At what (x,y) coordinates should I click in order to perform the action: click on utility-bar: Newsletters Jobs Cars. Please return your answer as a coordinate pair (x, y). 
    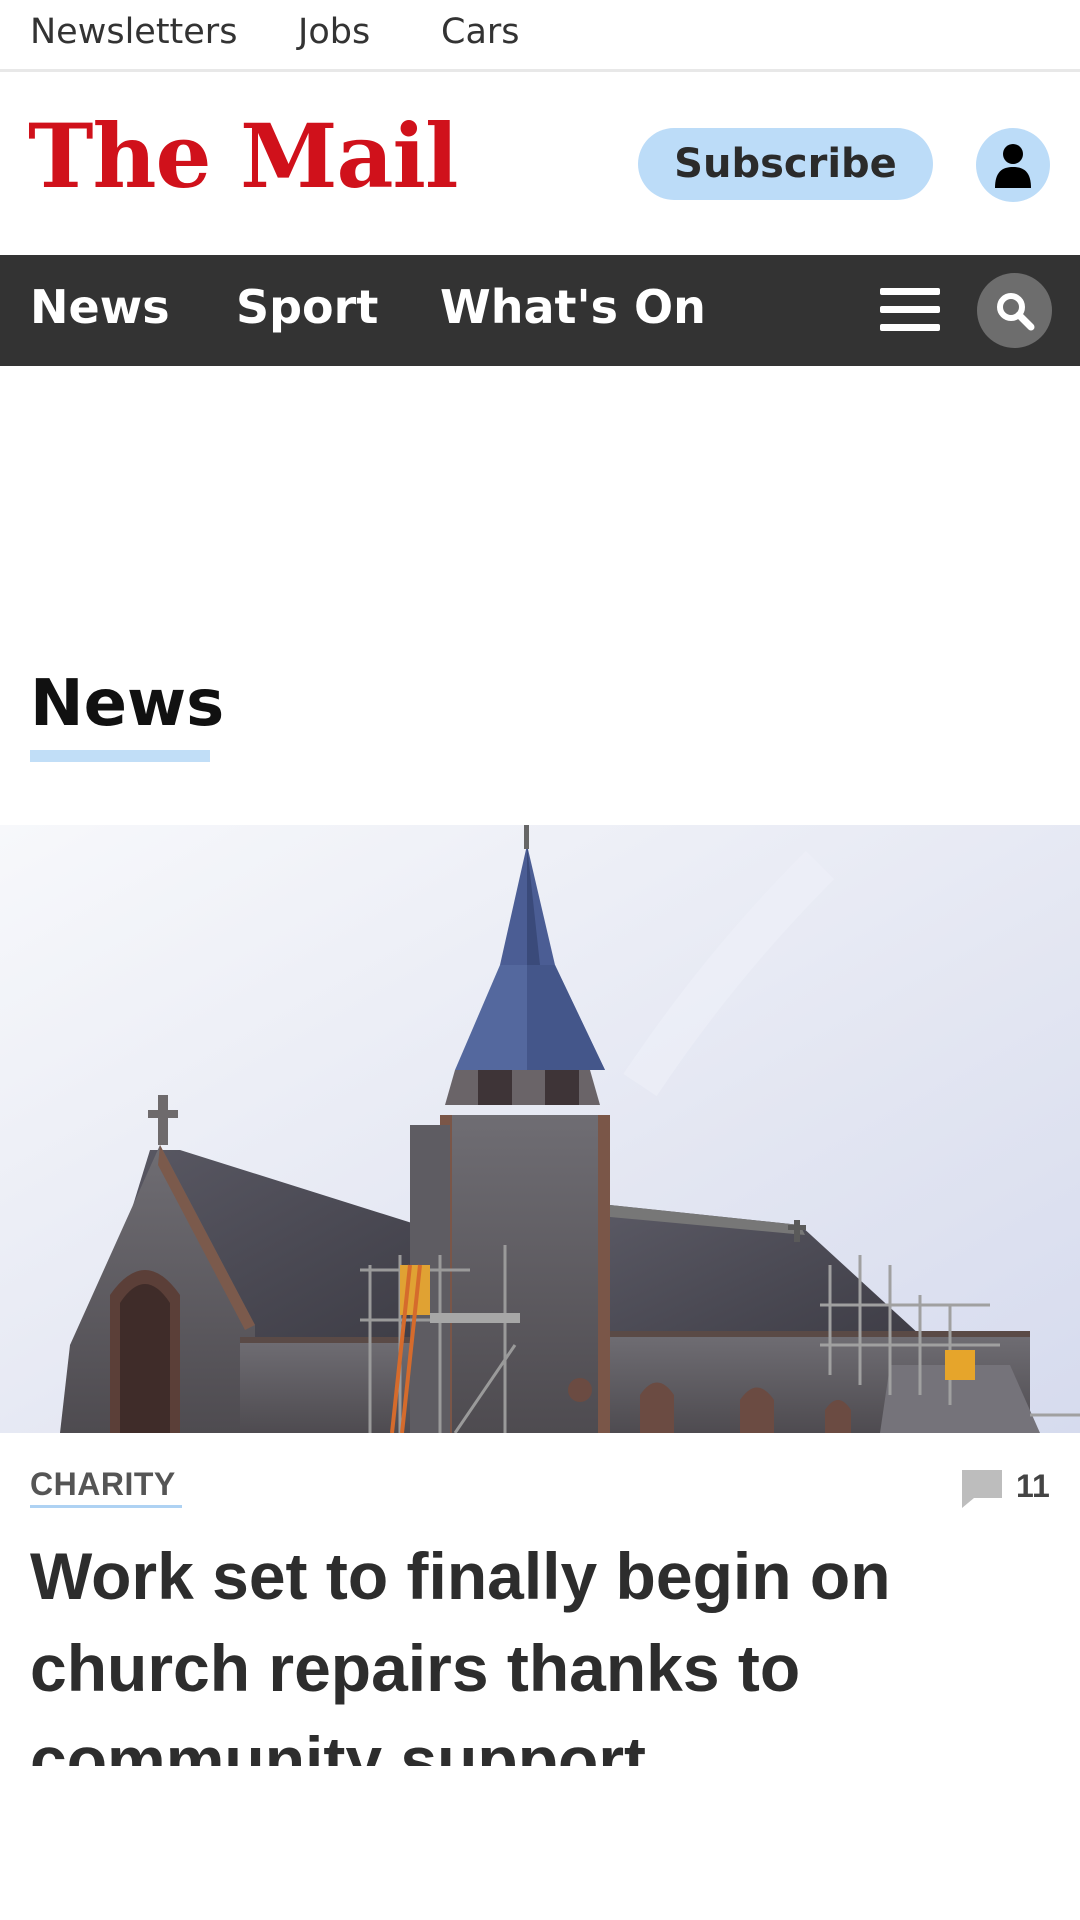
    Looking at the image, I should click on (540, 36).